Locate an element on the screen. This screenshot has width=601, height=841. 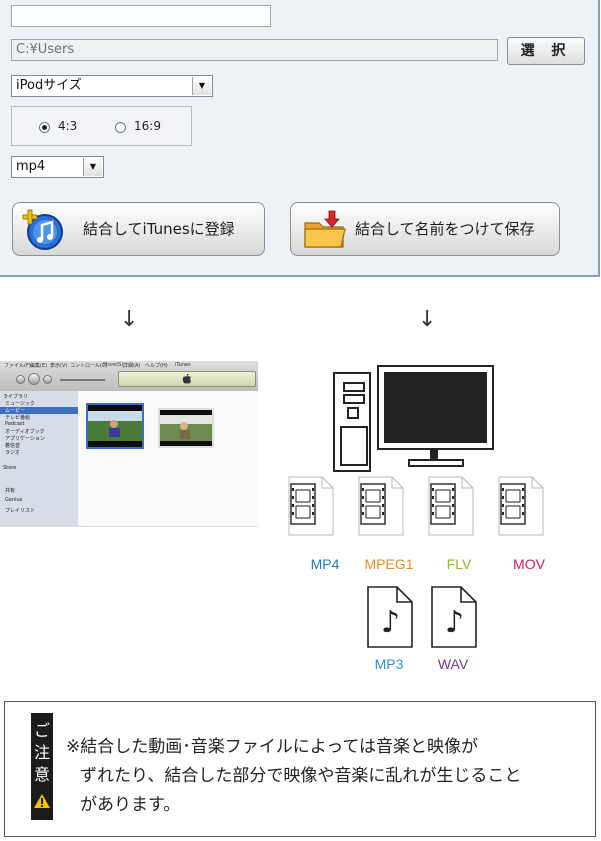
monitor-neck is located at coordinates (434, 454).